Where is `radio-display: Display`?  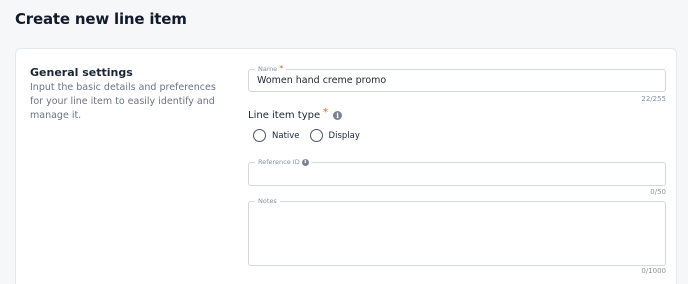 radio-display: Display is located at coordinates (334, 135).